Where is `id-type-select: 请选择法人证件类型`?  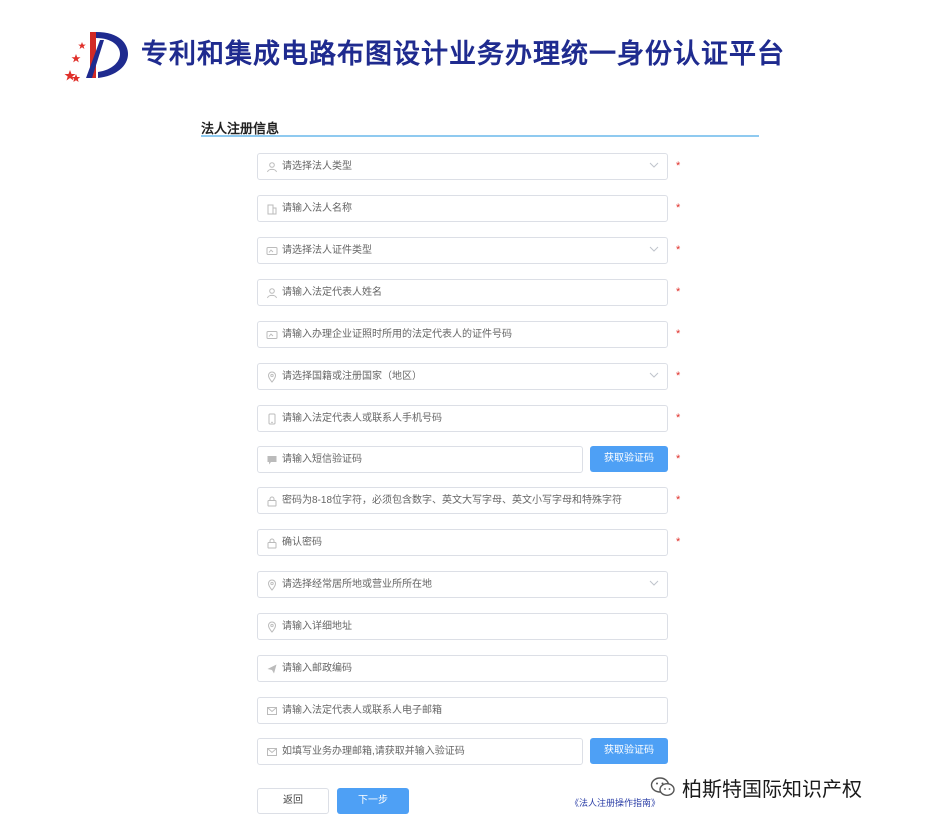 id-type-select: 请选择法人证件类型 is located at coordinates (462, 250).